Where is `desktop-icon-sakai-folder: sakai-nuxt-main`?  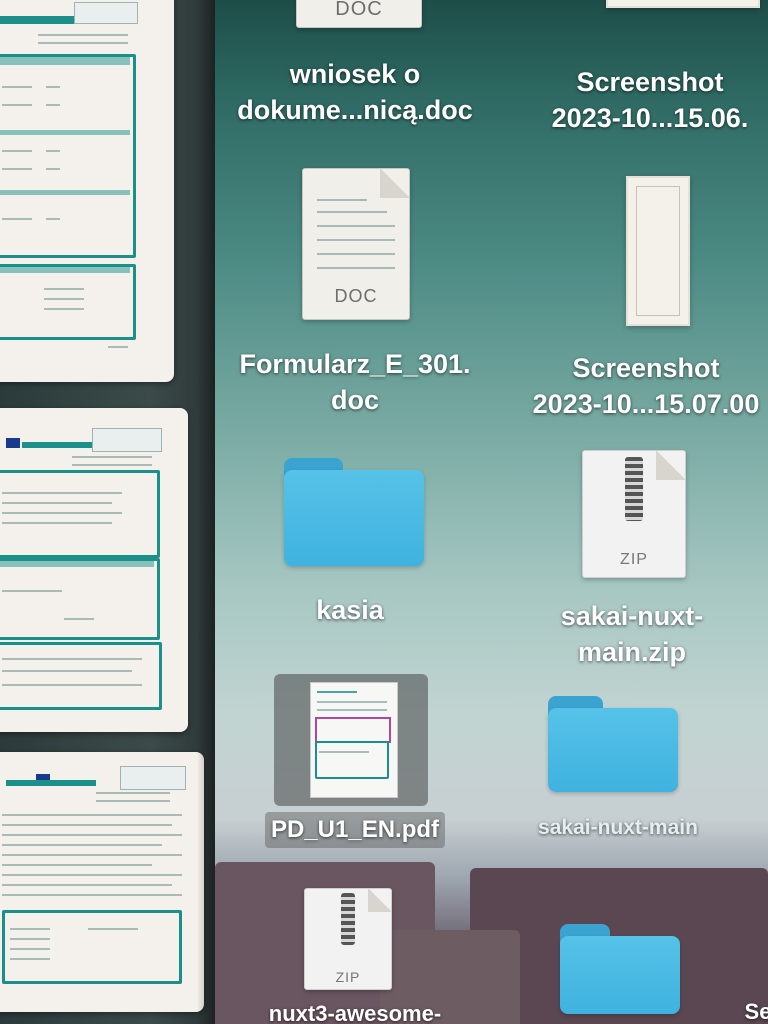 desktop-icon-sakai-folder: sakai-nuxt-main is located at coordinates (644, 770).